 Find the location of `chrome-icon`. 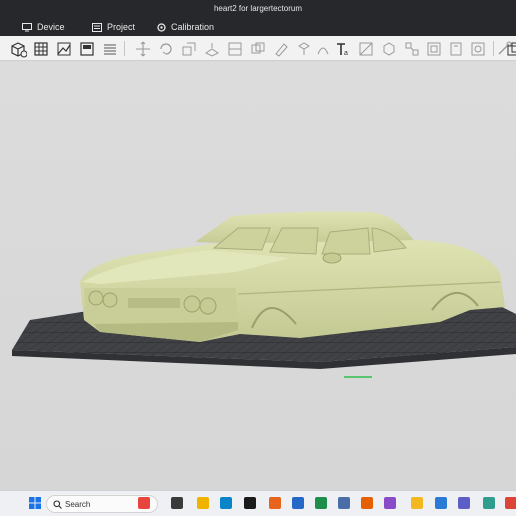

chrome-icon is located at coordinates (510, 503).